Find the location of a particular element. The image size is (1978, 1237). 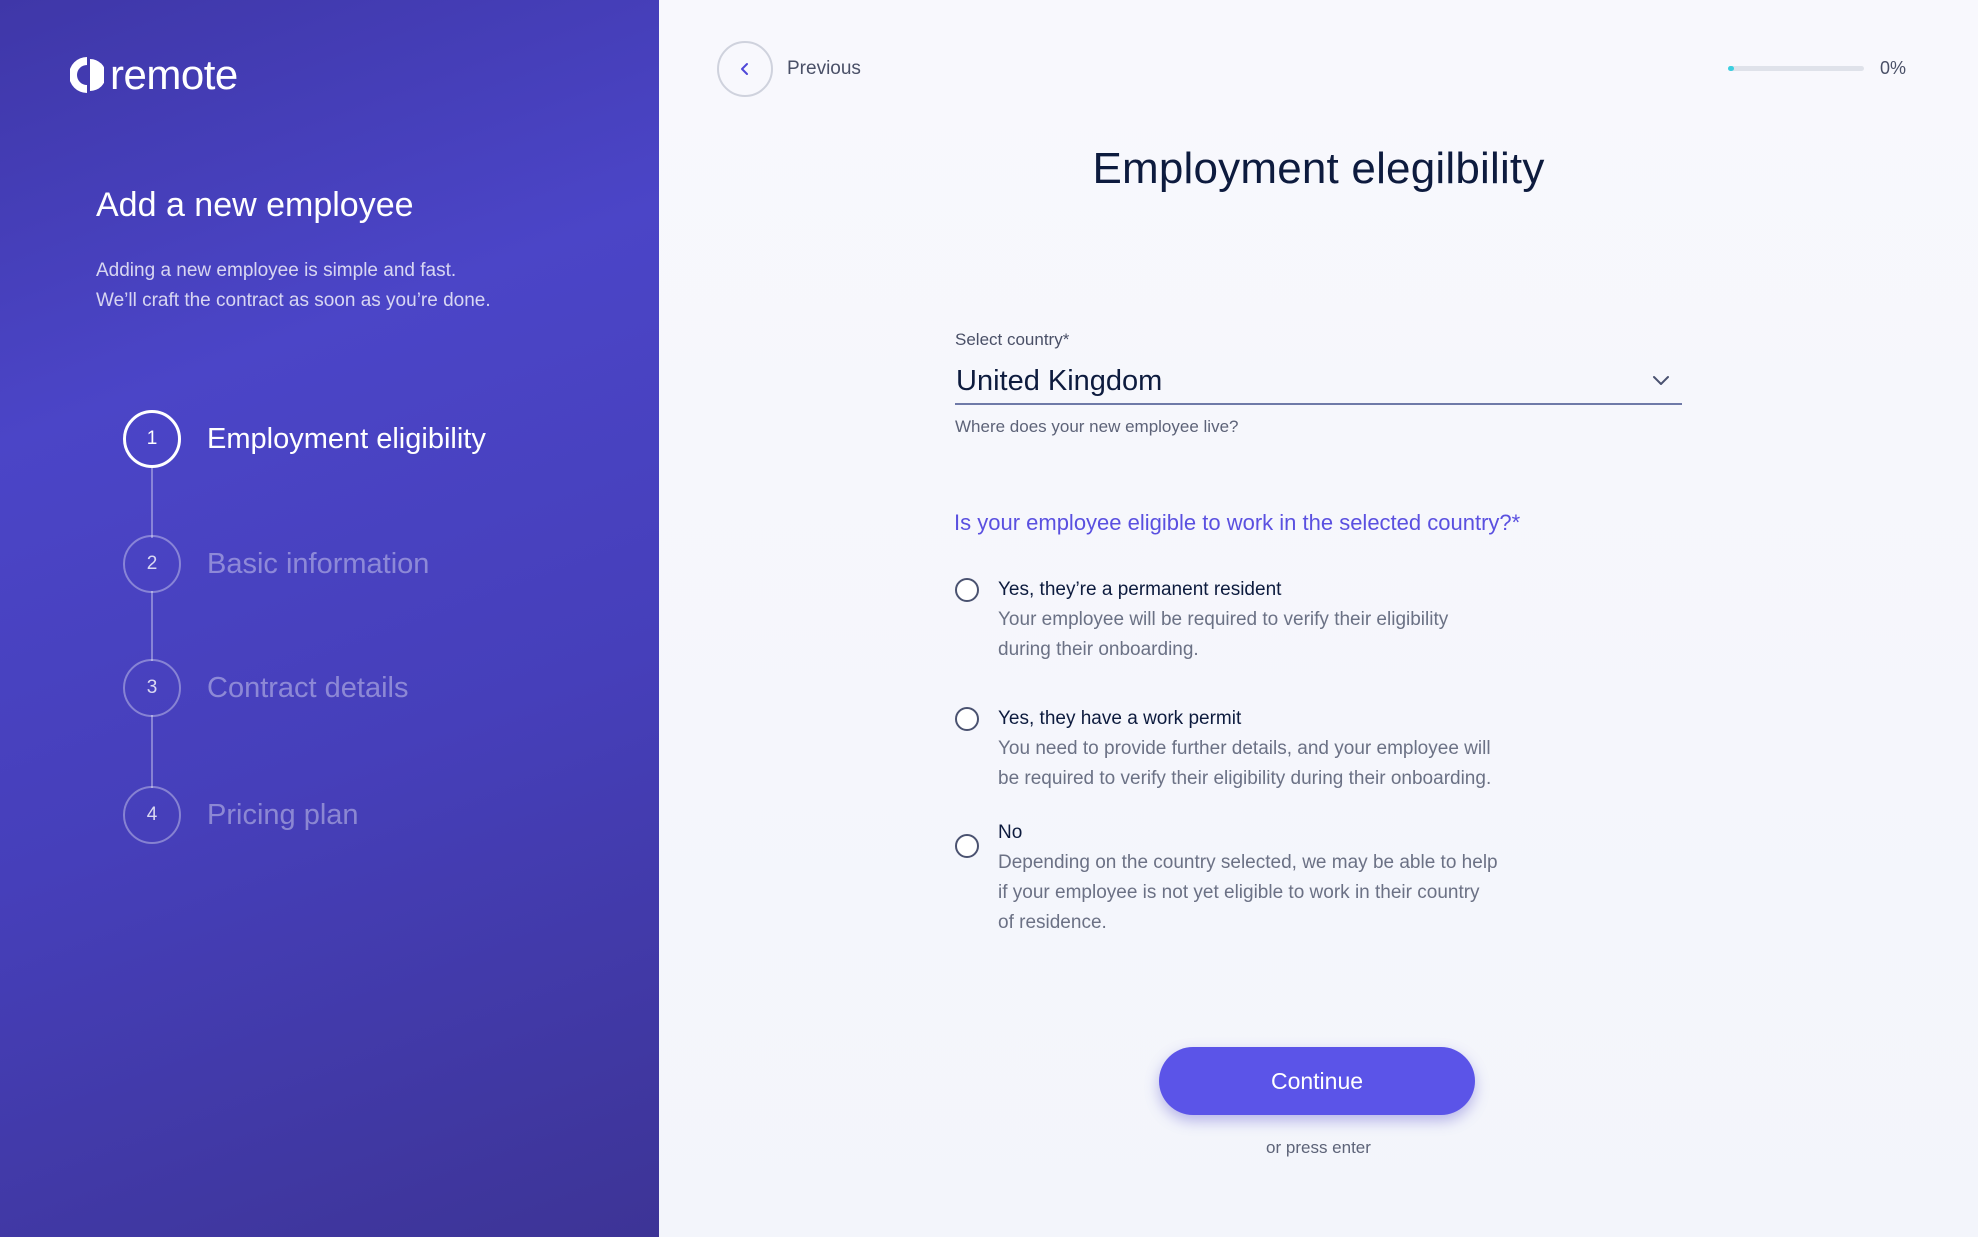

radio-work-permit is located at coordinates (967, 719).